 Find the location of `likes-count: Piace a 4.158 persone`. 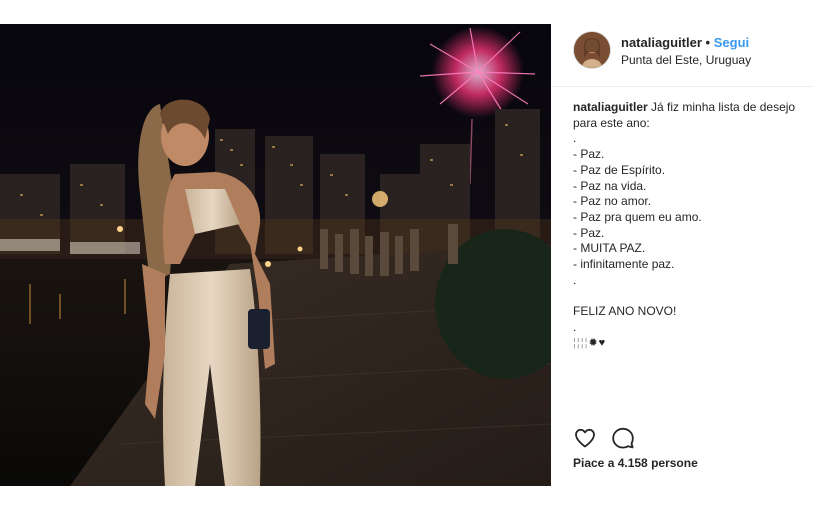

likes-count: Piace a 4.158 persone is located at coordinates (635, 463).